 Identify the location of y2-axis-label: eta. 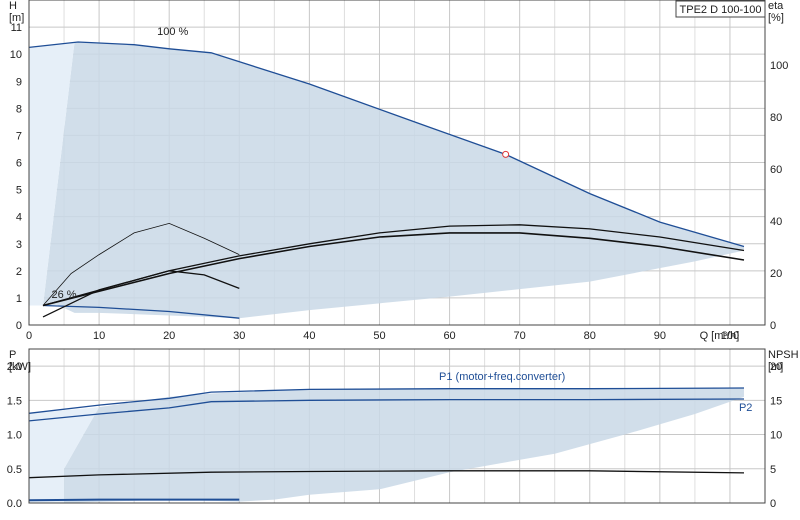
(776, 6).